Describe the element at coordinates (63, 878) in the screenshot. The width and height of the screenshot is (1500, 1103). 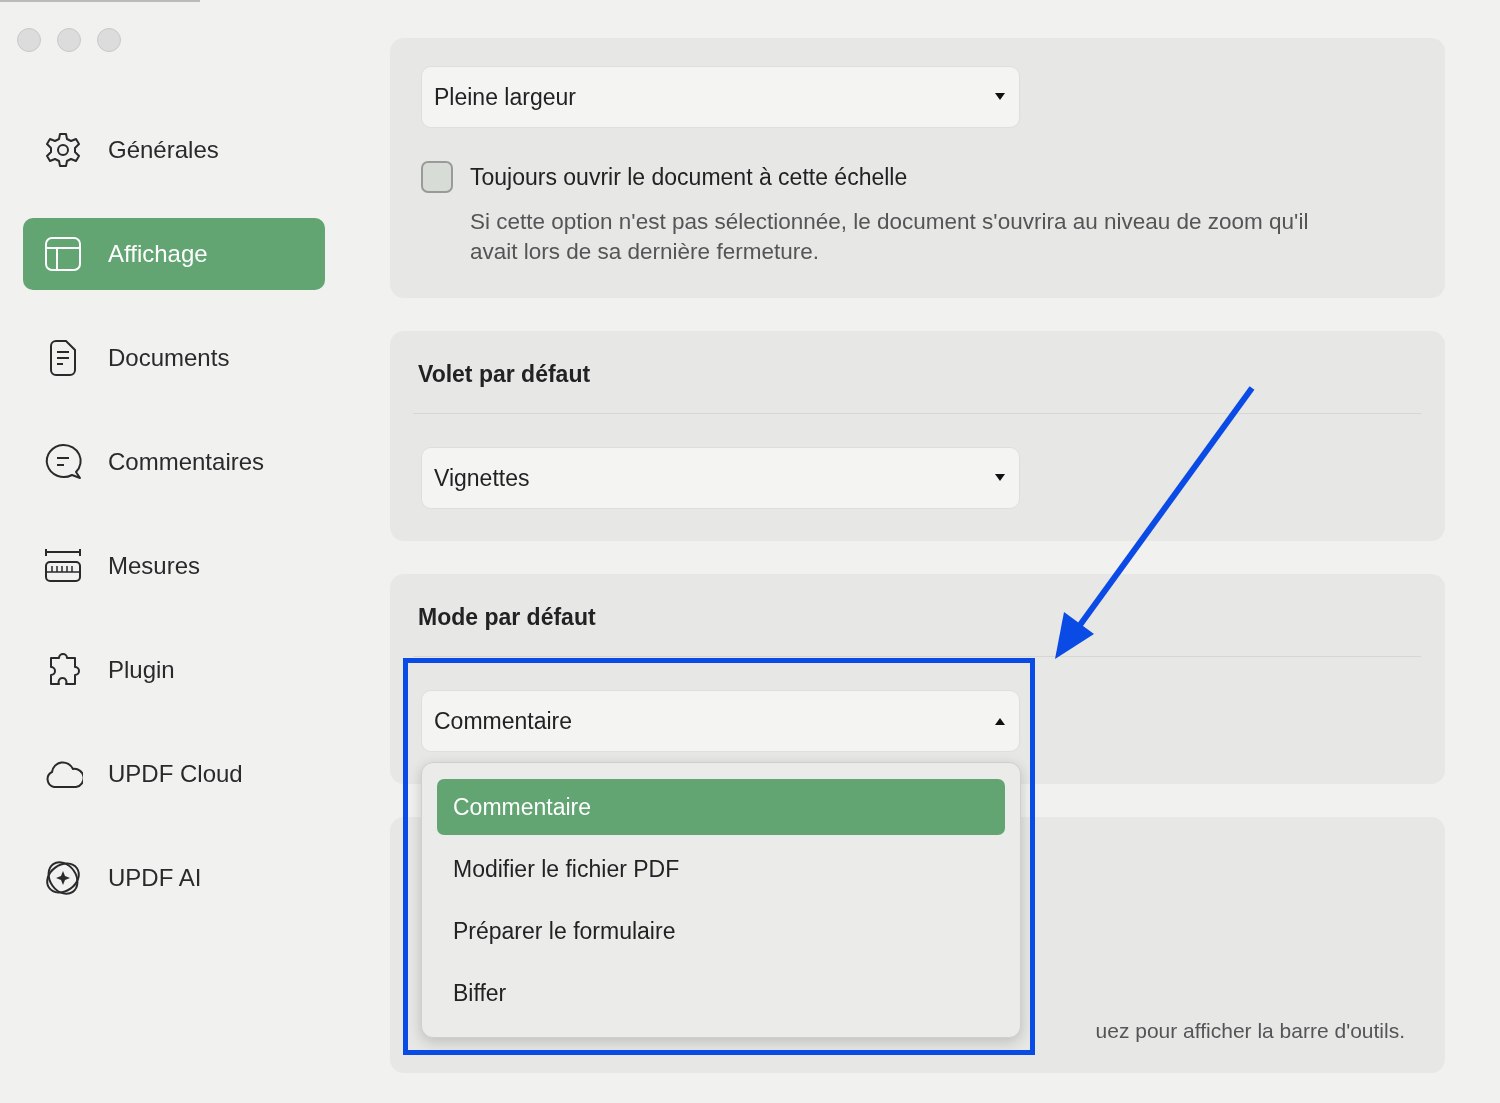
I see `sparkle-icon` at that location.